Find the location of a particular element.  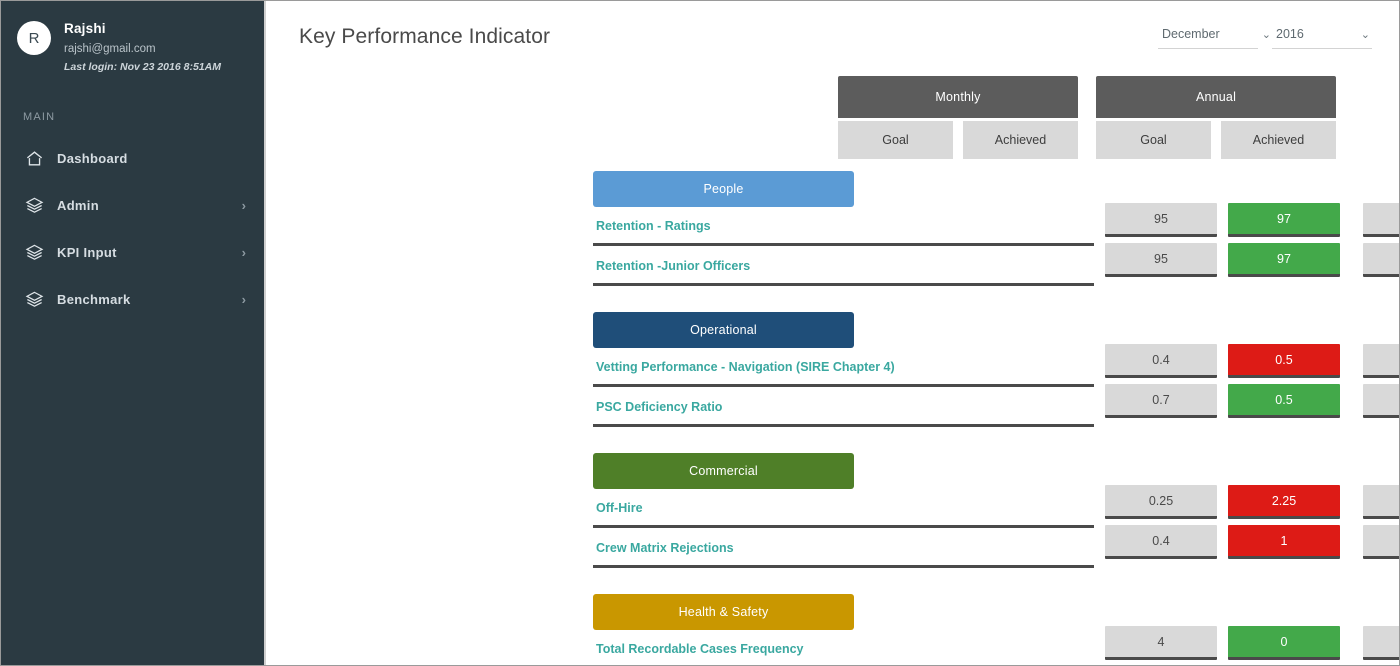

category-badge: Health & Safety is located at coordinates (723, 612).